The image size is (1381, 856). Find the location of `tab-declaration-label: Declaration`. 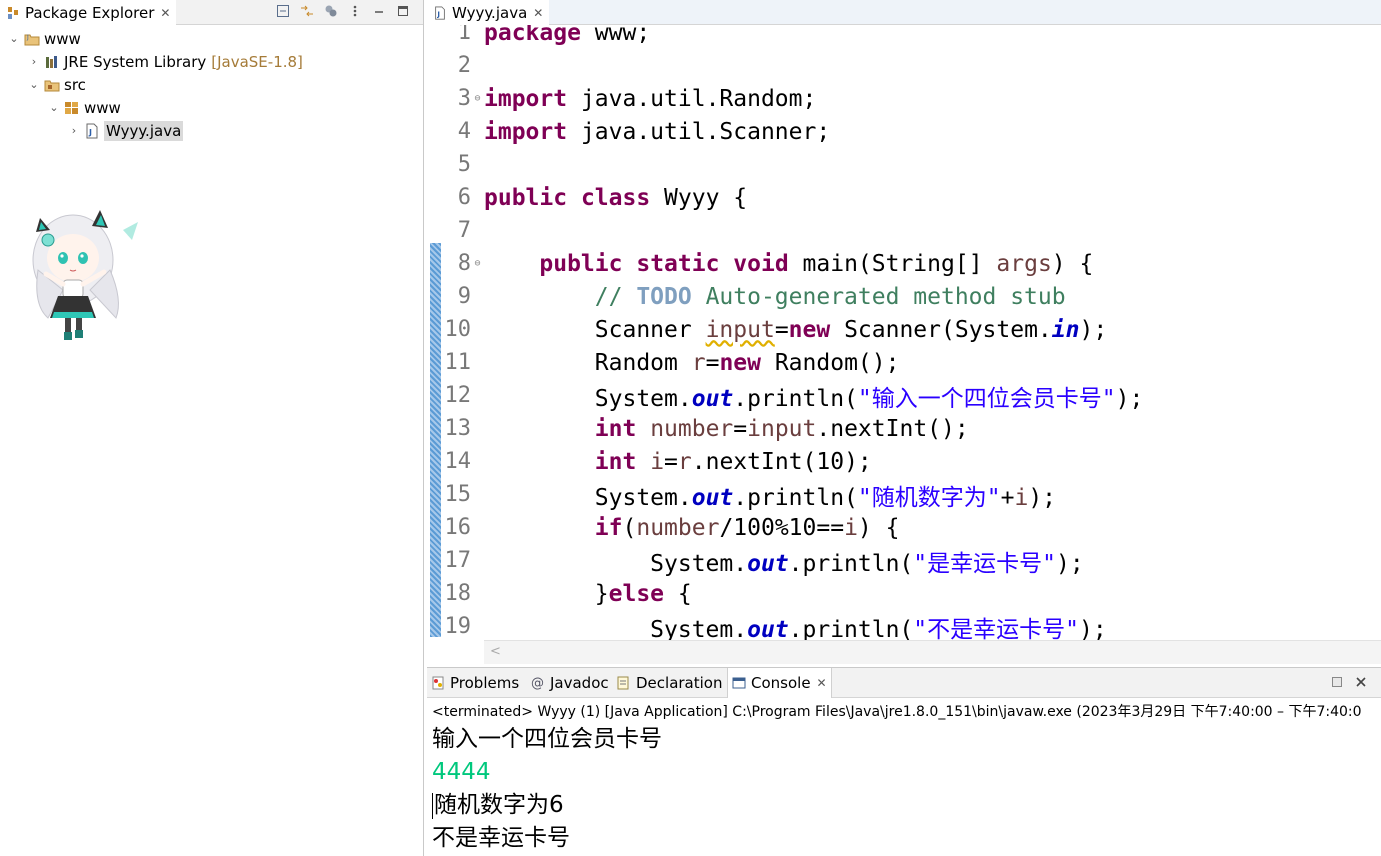

tab-declaration-label: Declaration is located at coordinates (679, 683).